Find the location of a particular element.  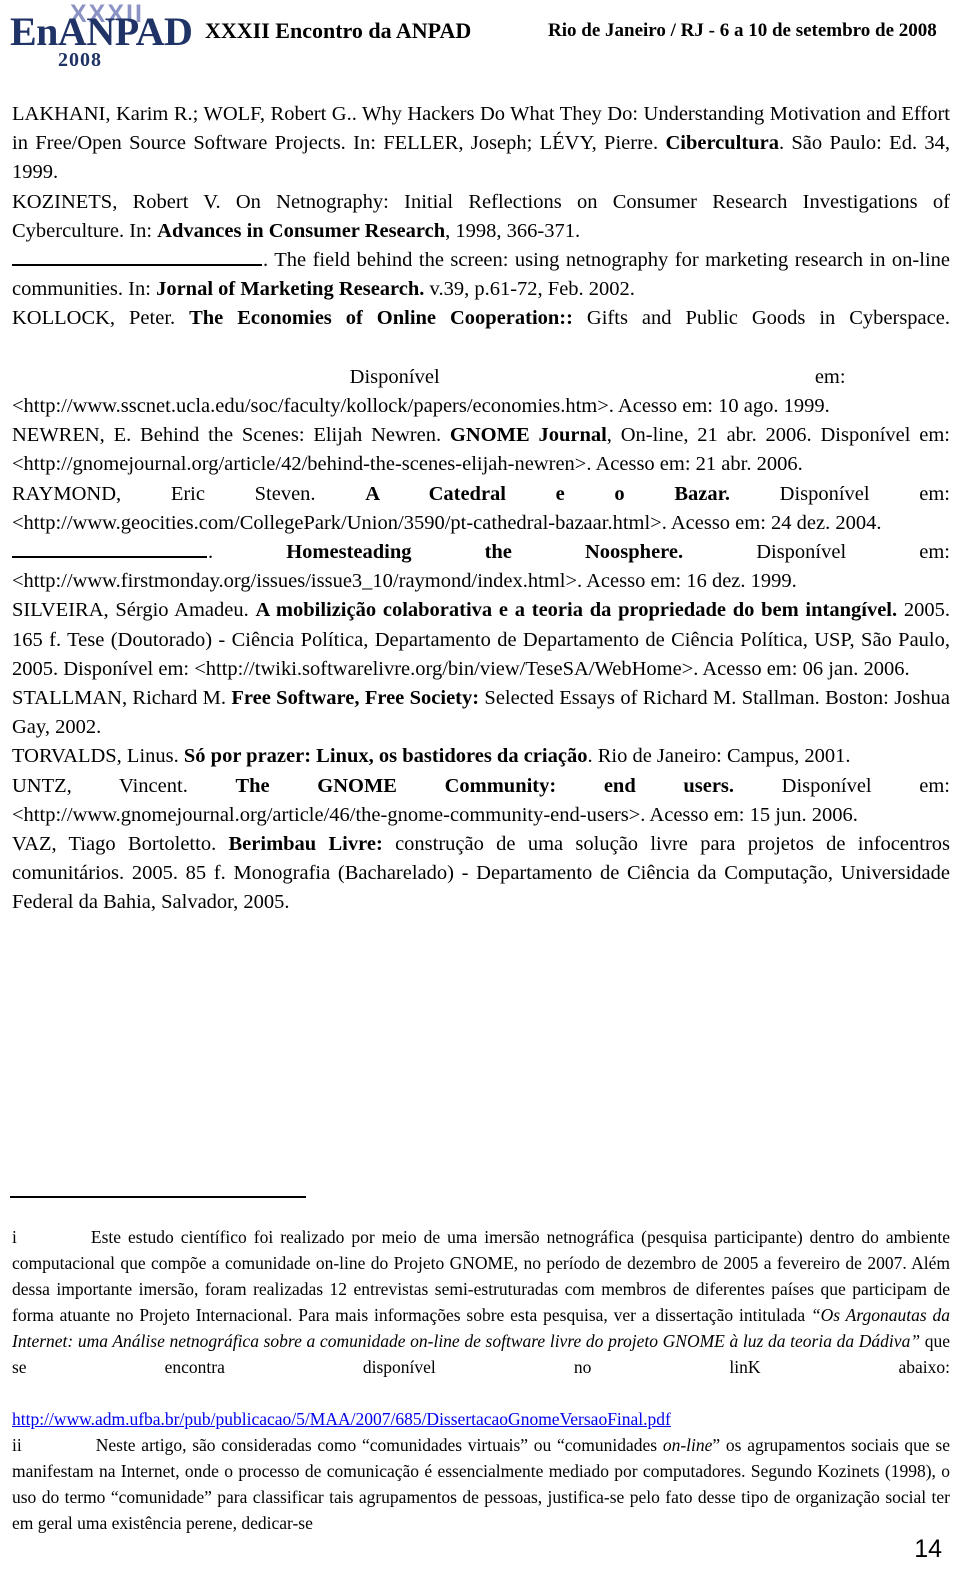

footnote-marker: i is located at coordinates (14, 1237).